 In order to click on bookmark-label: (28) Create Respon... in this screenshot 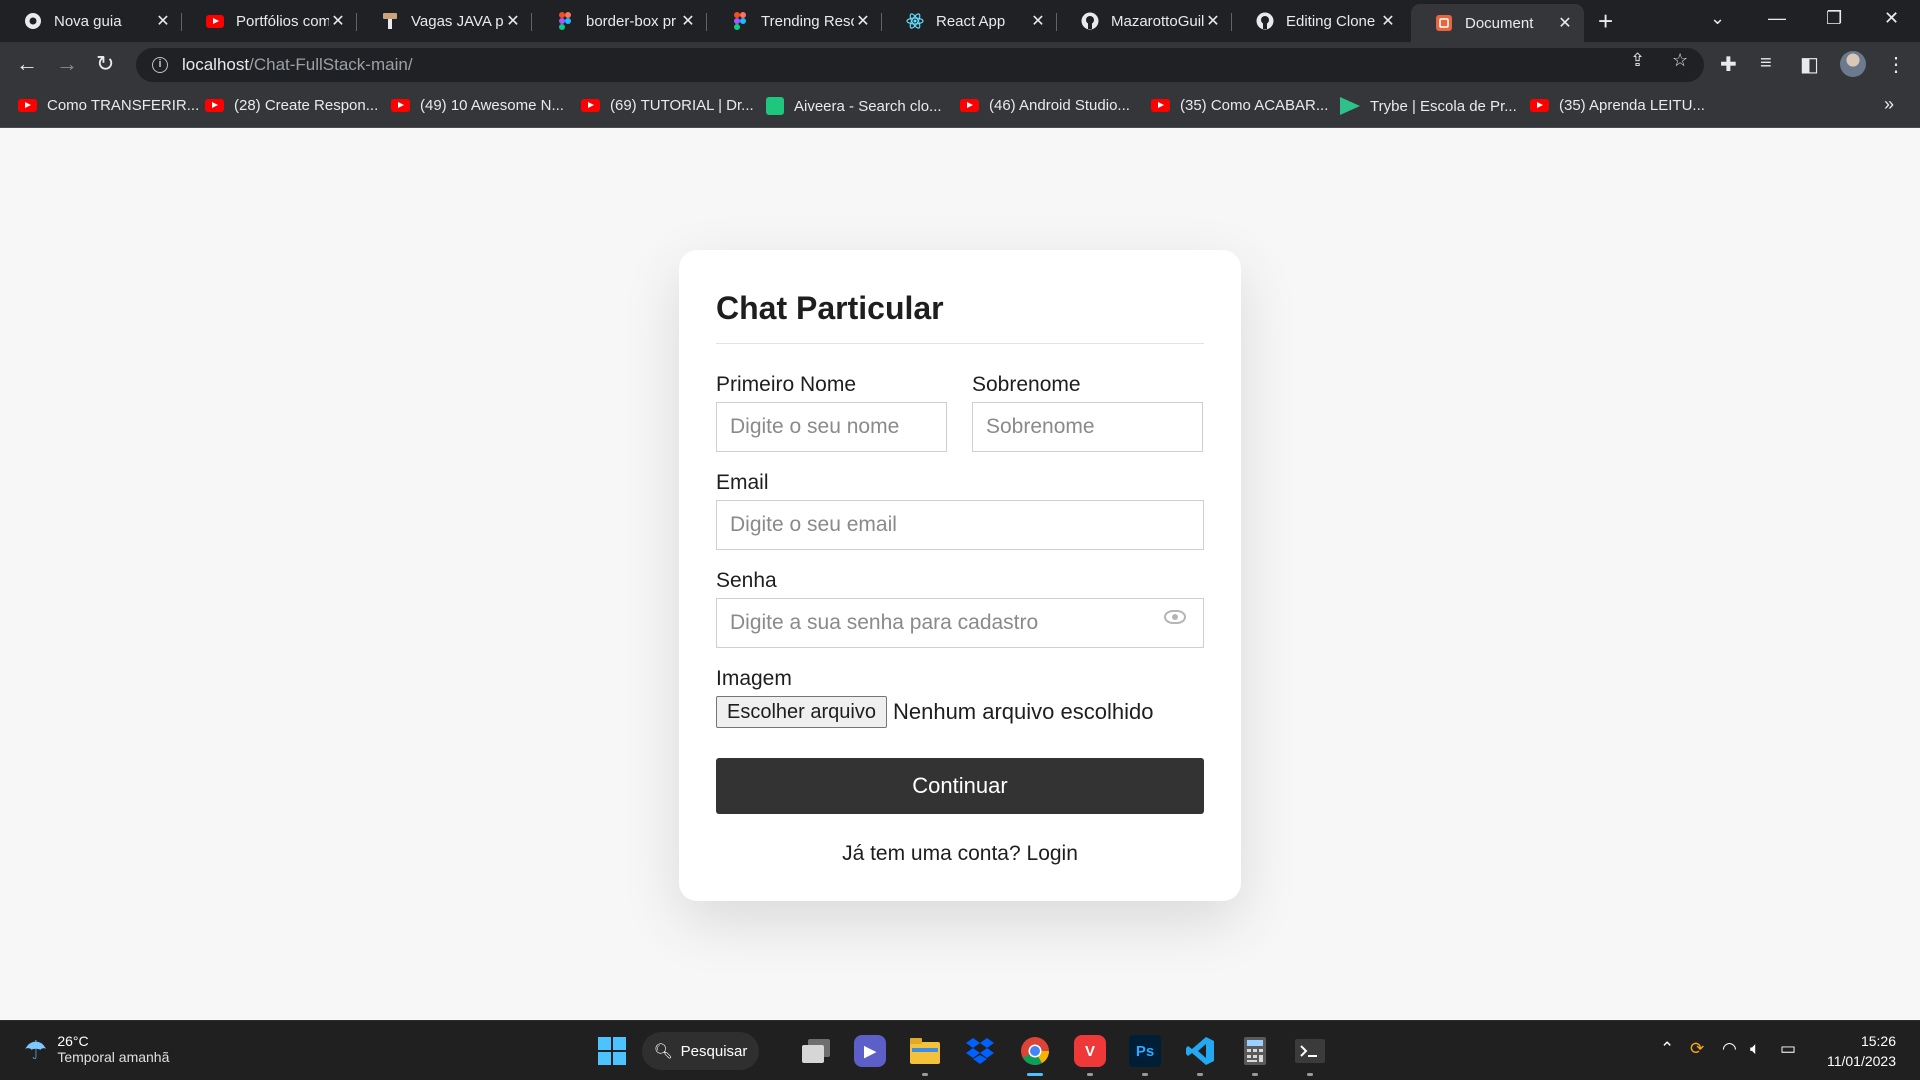, I will do `click(306, 105)`.